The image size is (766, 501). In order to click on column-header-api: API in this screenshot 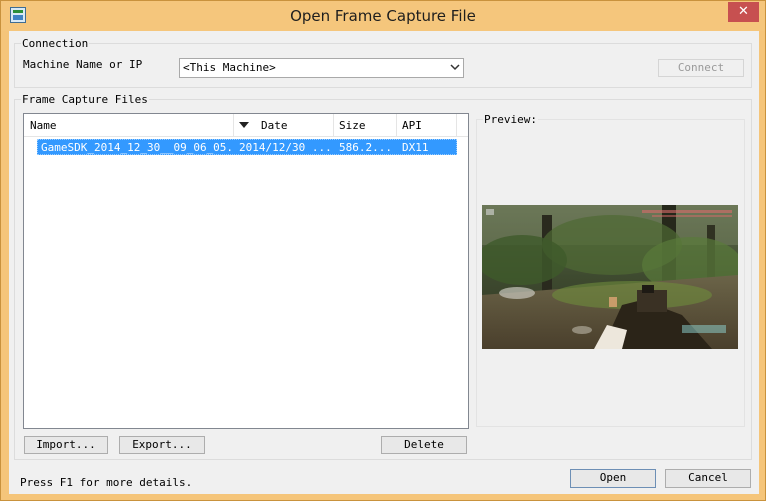, I will do `click(412, 125)`.